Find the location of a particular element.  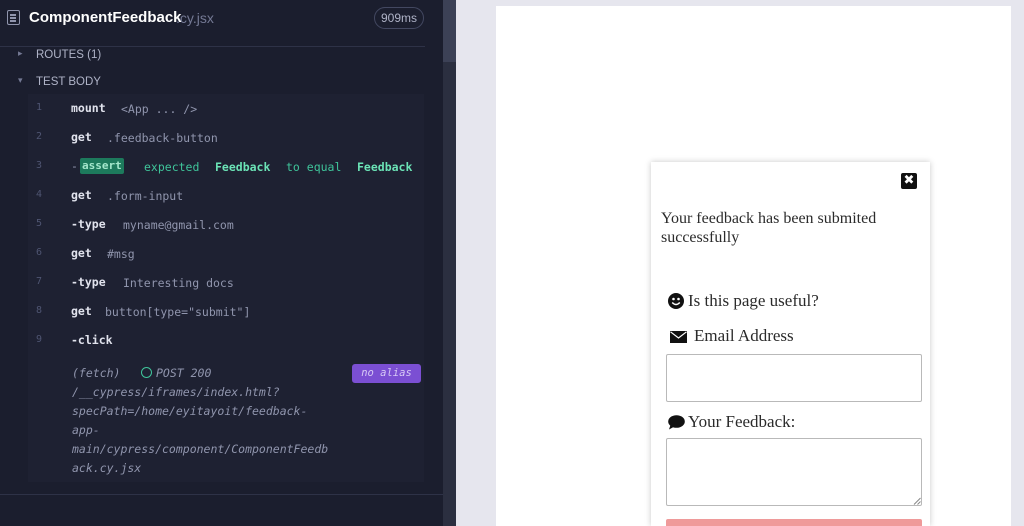

assert-badge: assert is located at coordinates (102, 166).